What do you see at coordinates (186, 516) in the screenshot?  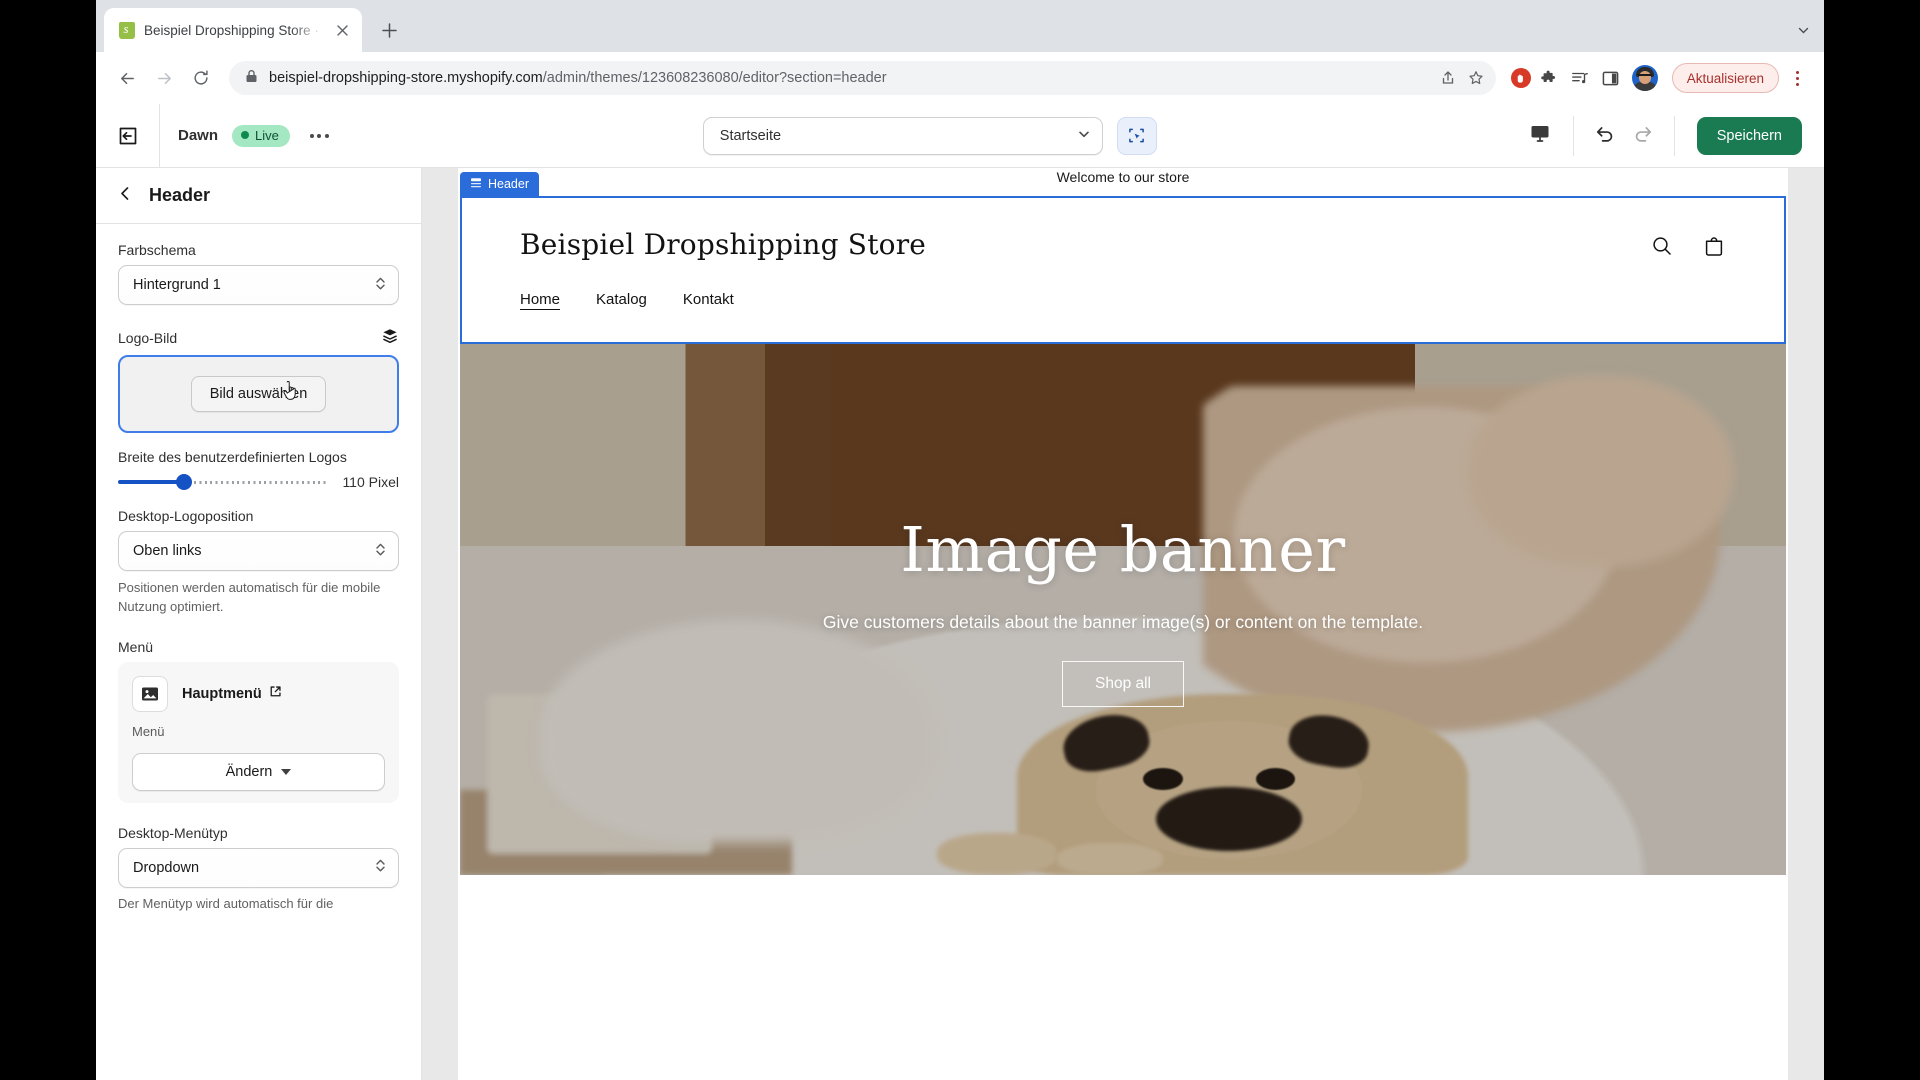 I see `logo-position-label: Desktop-Logoposition` at bounding box center [186, 516].